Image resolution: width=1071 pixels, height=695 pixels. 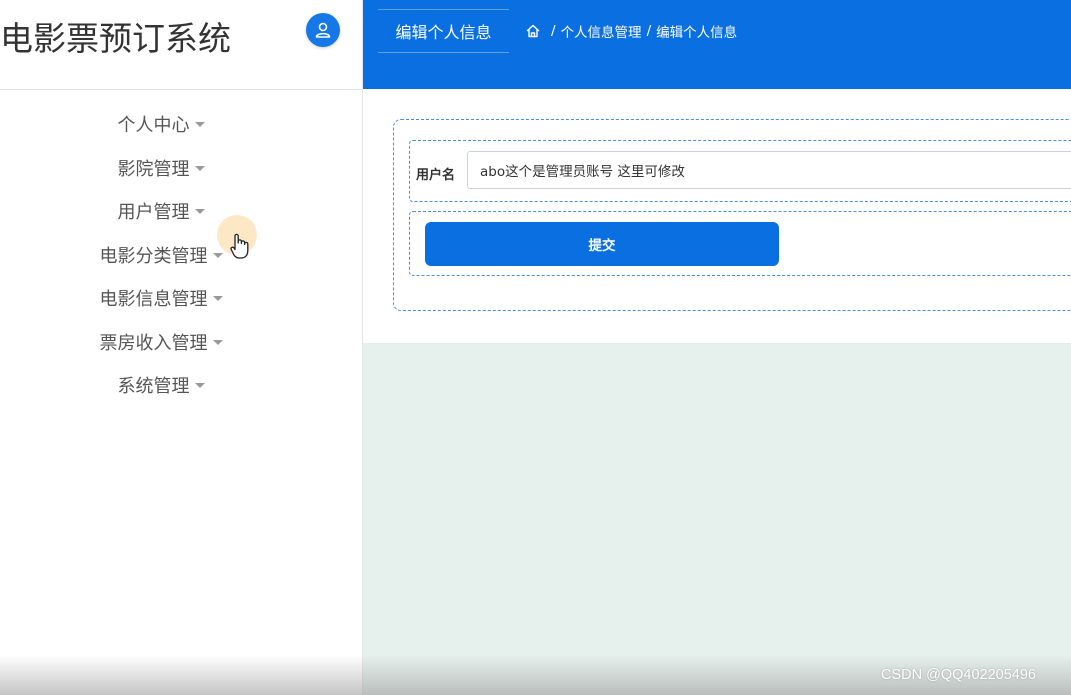 I want to click on brand-header: 电影票预订系统, so click(x=181, y=45).